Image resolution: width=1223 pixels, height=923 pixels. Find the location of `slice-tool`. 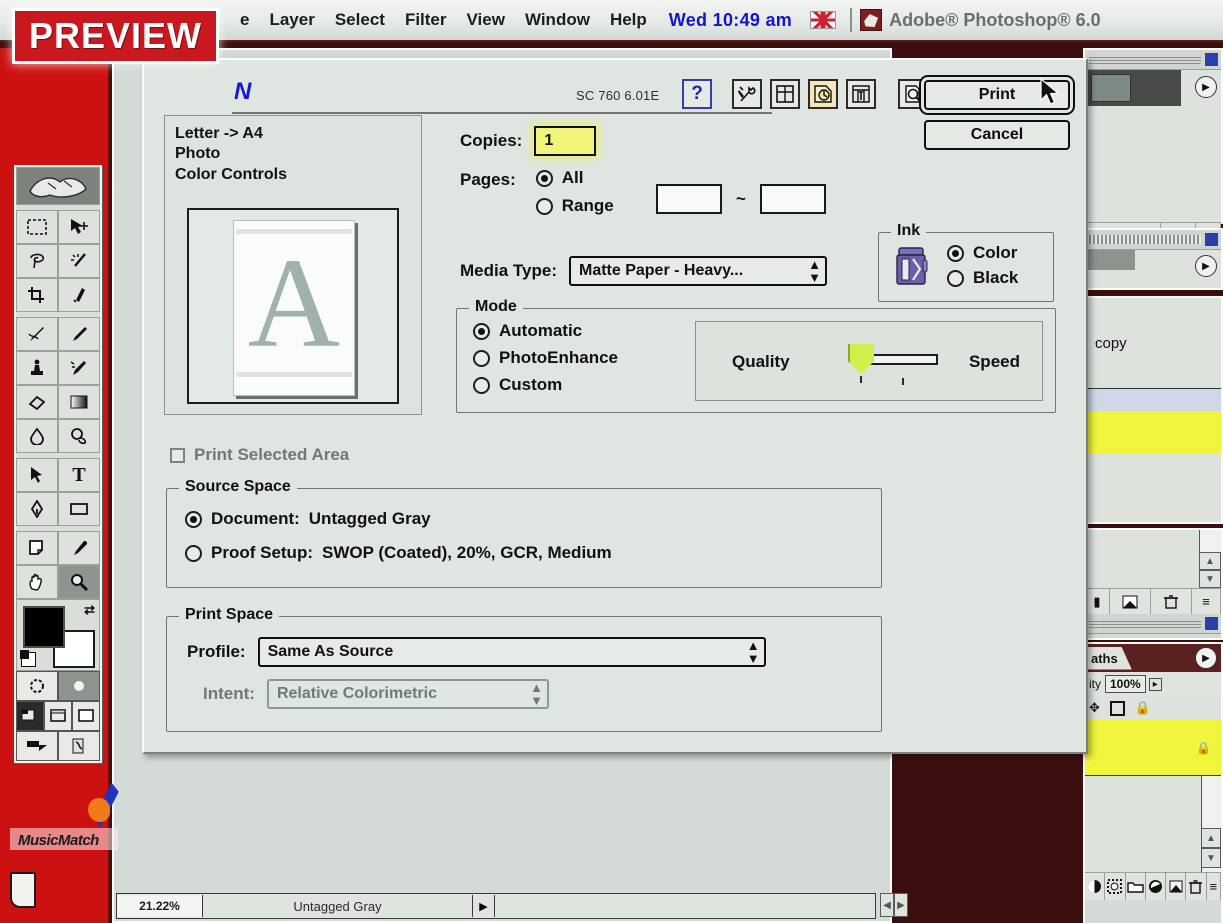

slice-tool is located at coordinates (79, 295).